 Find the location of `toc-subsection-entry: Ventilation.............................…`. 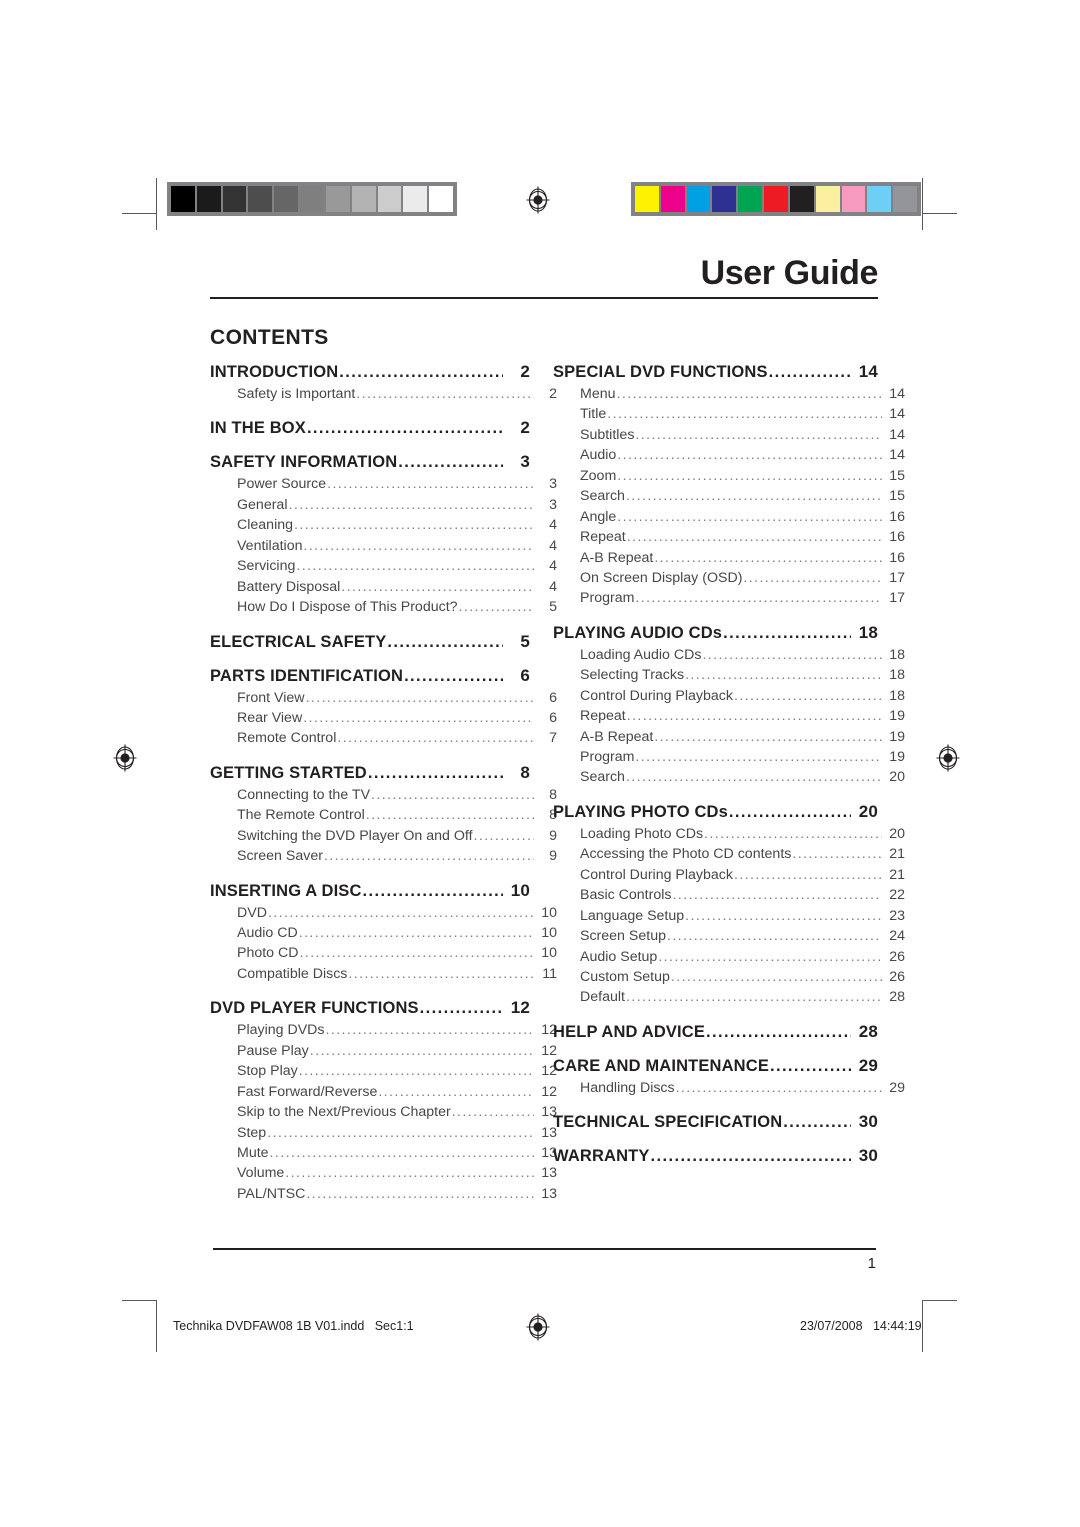

toc-subsection-entry: Ventilation.............................… is located at coordinates (383, 546).